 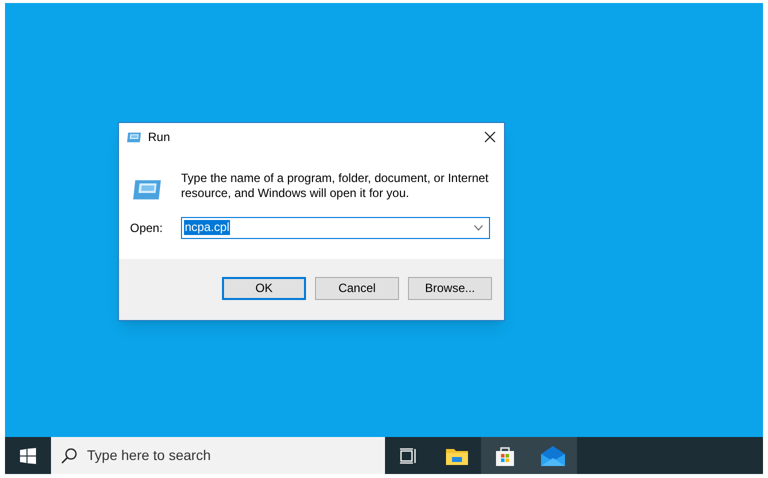 What do you see at coordinates (409, 456) in the screenshot?
I see `task-view-icon` at bounding box center [409, 456].